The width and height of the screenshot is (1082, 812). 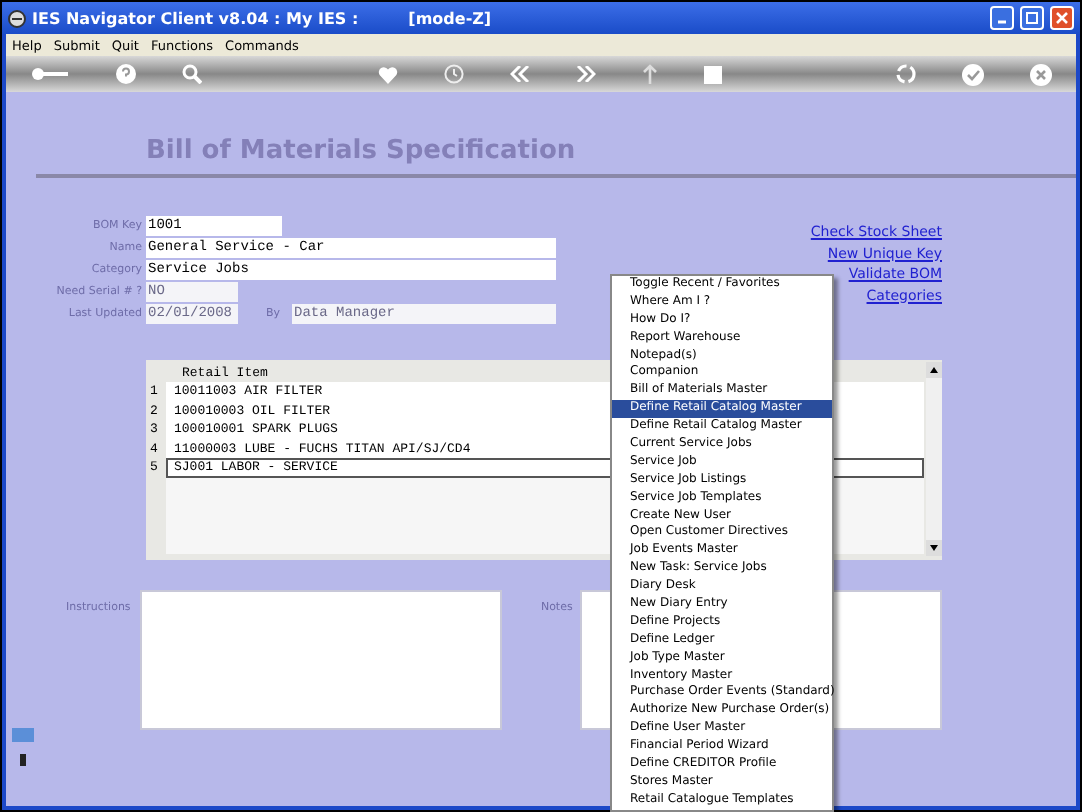 I want to click on square-icon, so click(x=712, y=74).